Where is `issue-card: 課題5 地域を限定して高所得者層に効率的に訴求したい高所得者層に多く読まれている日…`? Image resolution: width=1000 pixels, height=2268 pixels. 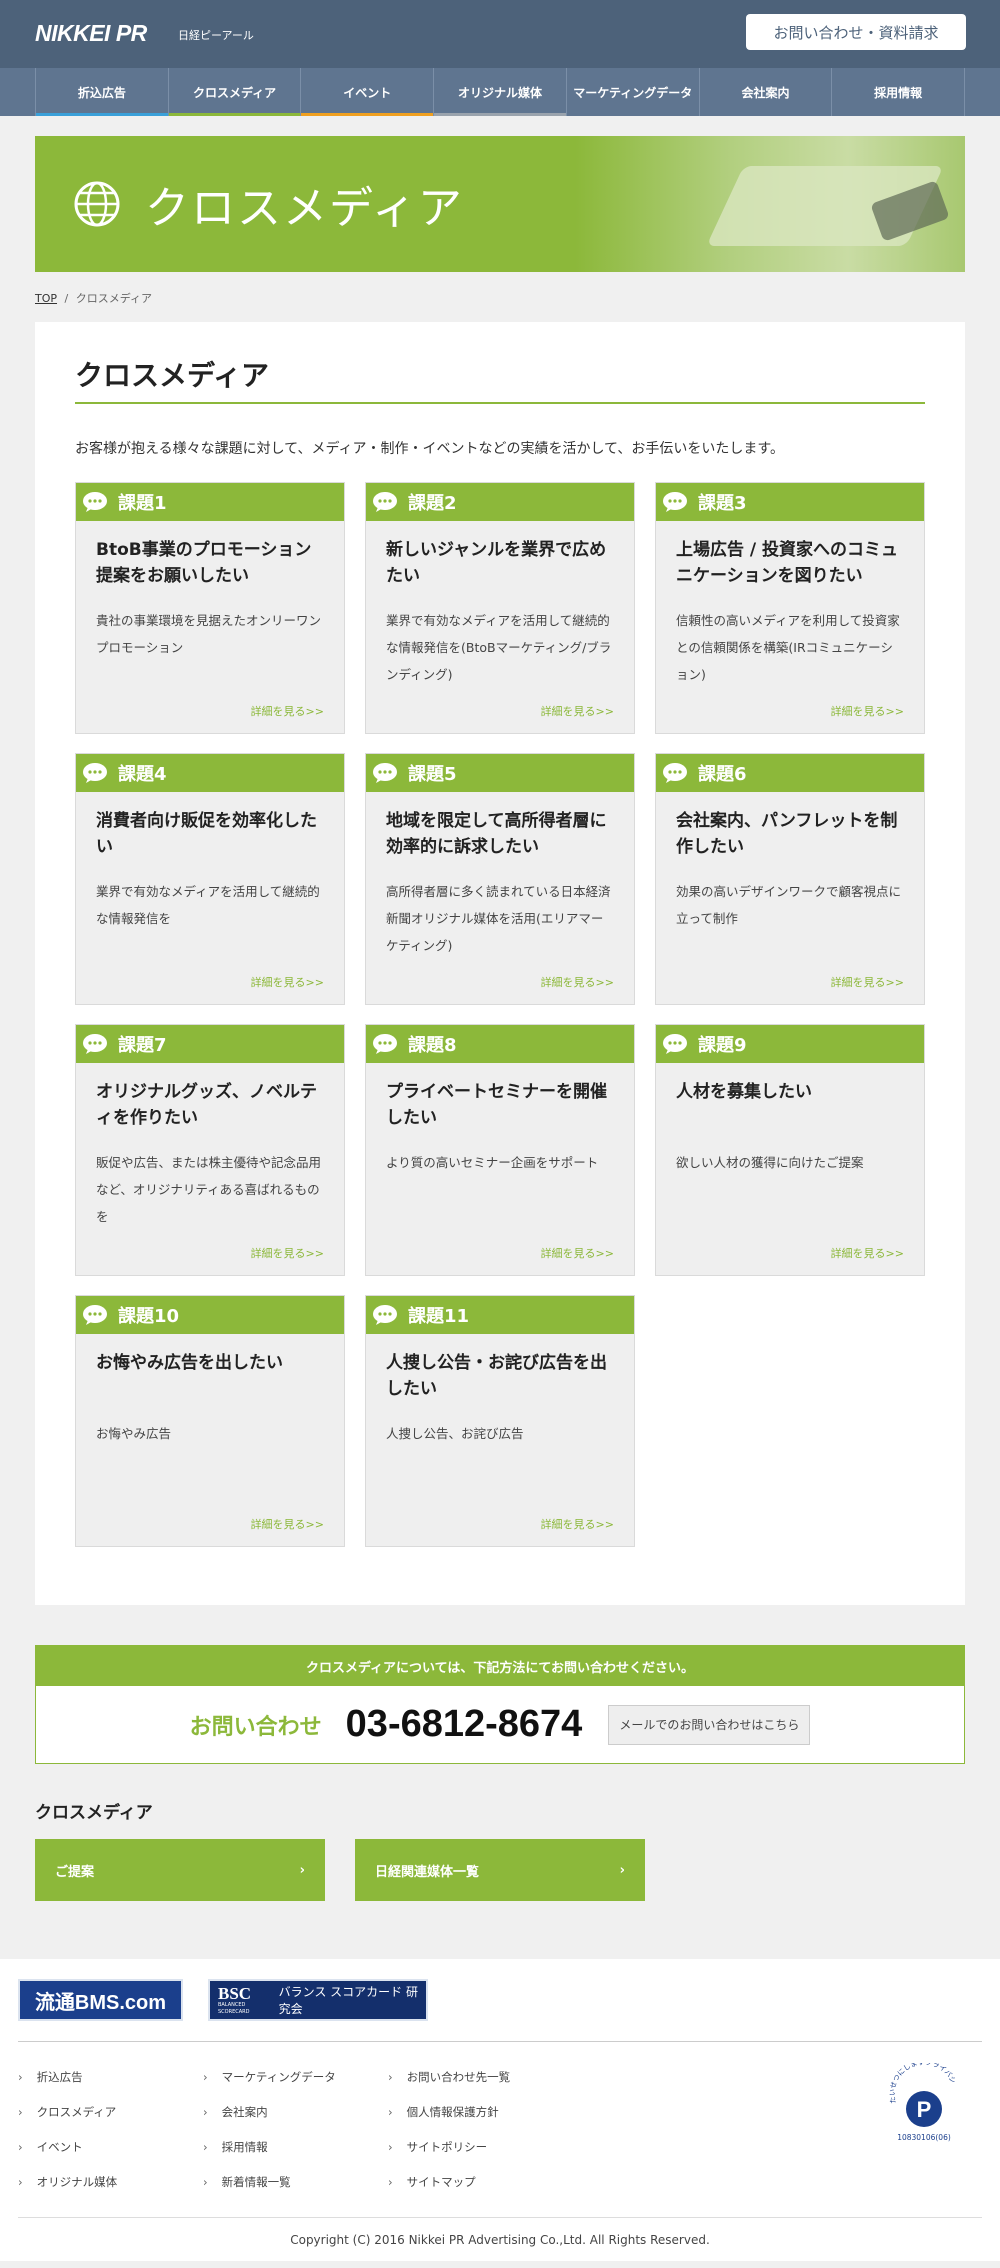 issue-card: 課題5 地域を限定して高所得者層に効率的に訴求したい高所得者層に多く読まれている日… is located at coordinates (500, 879).